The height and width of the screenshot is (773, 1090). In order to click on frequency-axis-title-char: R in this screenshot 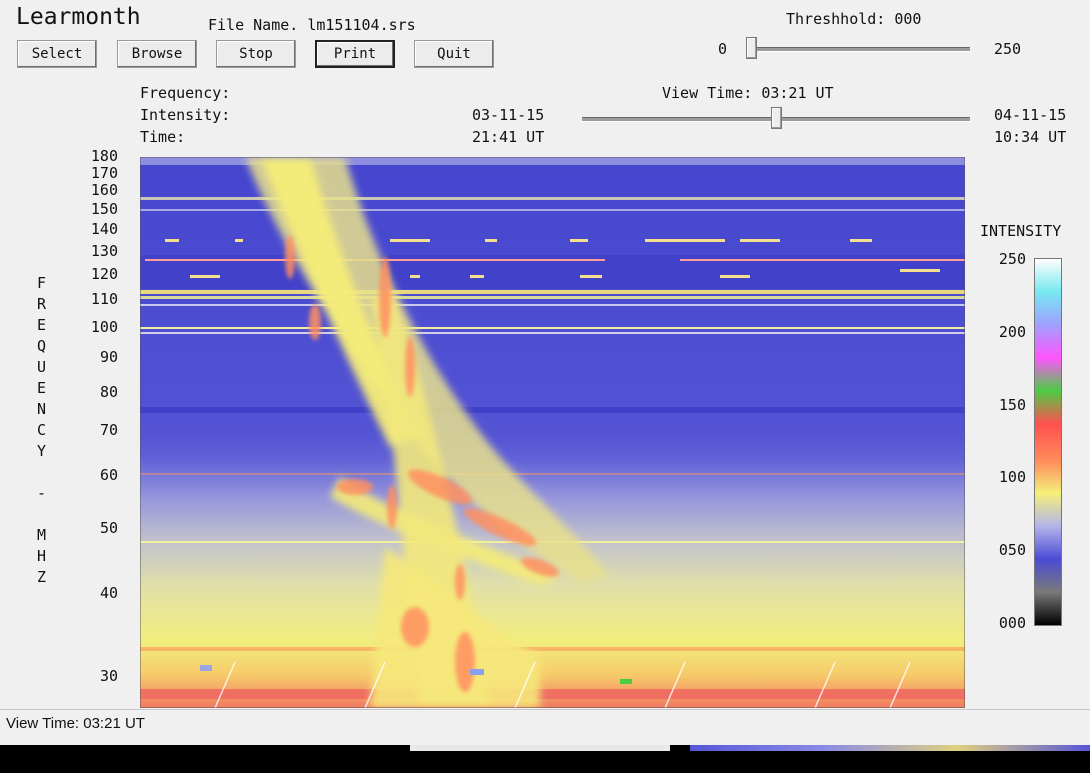, I will do `click(42, 304)`.